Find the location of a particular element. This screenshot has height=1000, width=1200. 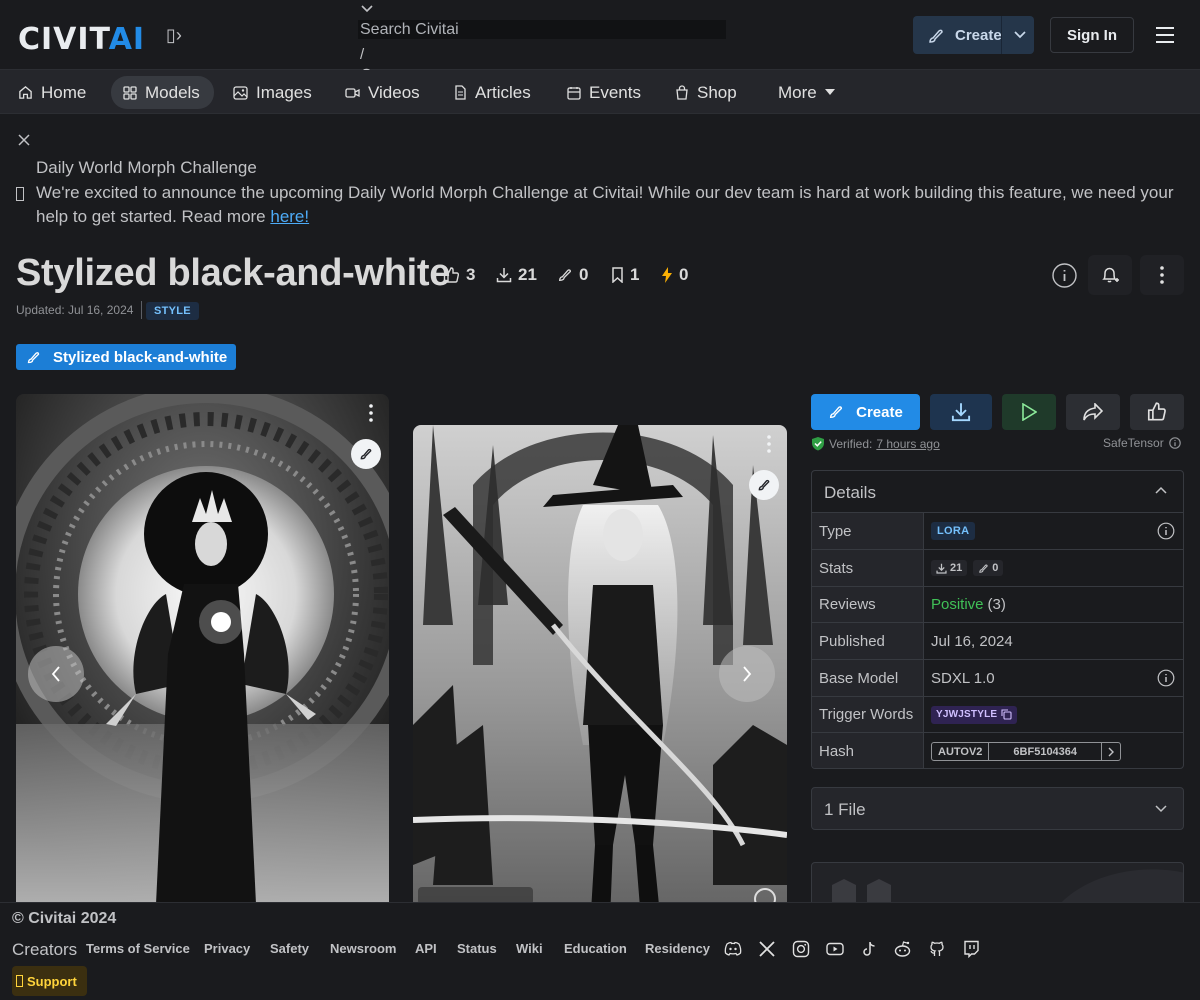

share-button is located at coordinates (1093, 412).